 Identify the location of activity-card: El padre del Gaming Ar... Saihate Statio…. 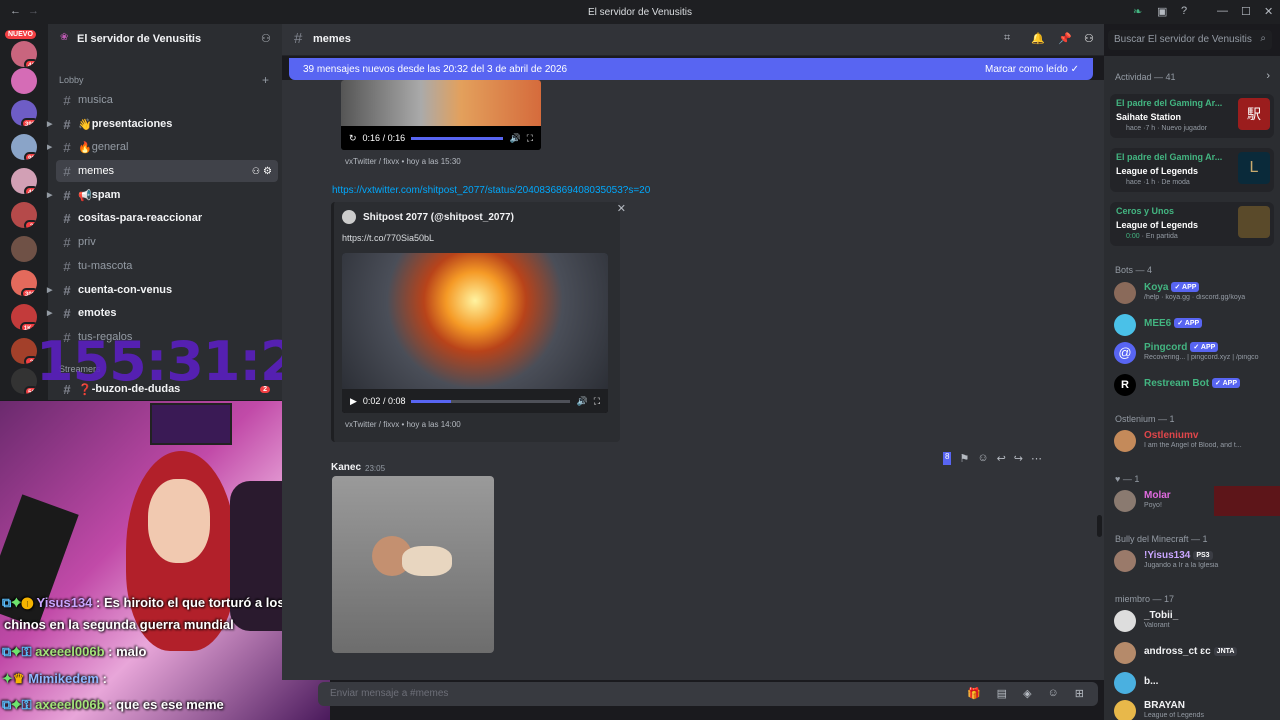
(1192, 116).